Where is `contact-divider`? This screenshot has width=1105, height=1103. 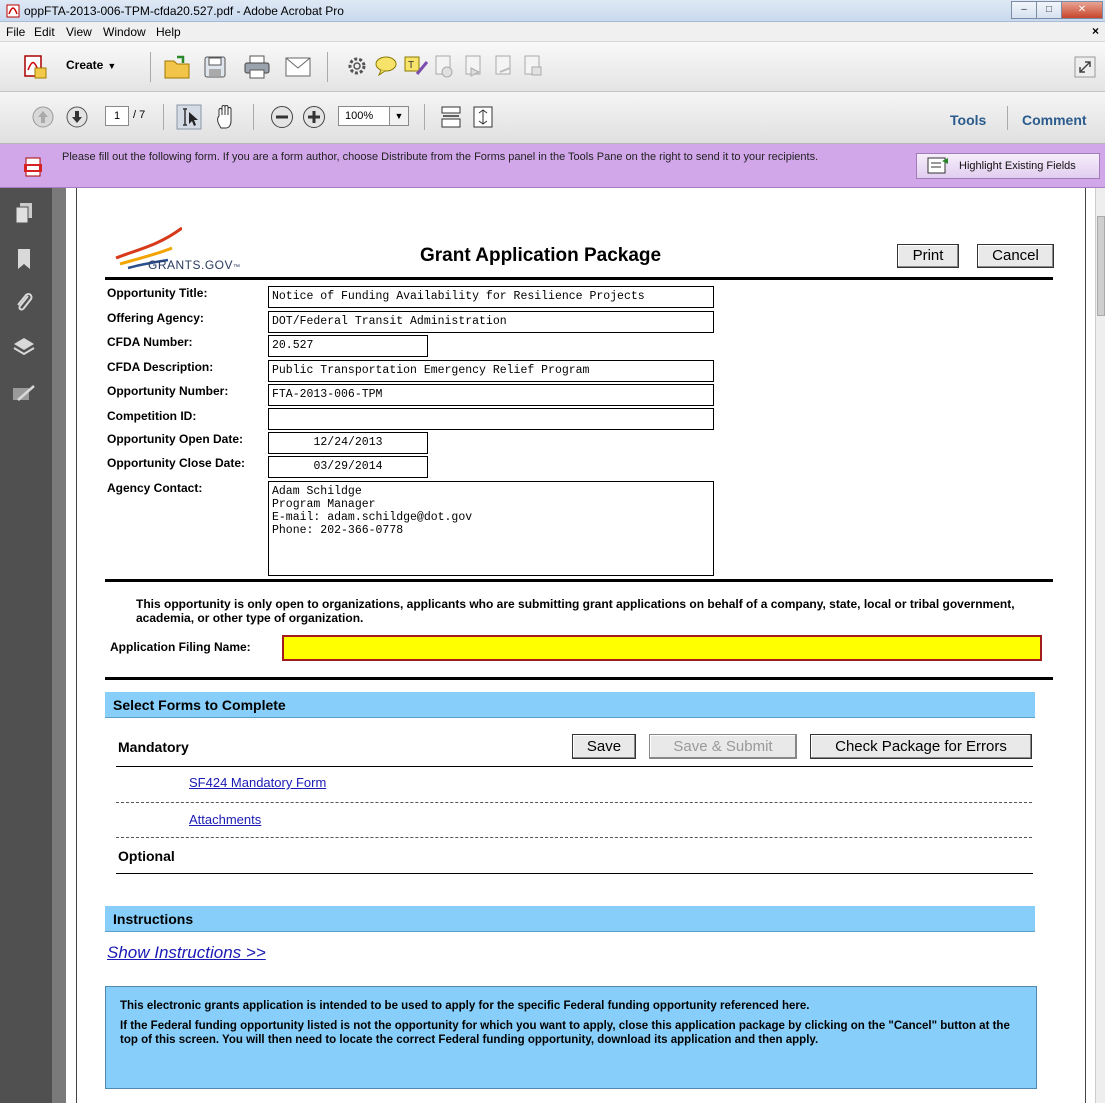
contact-divider is located at coordinates (579, 580).